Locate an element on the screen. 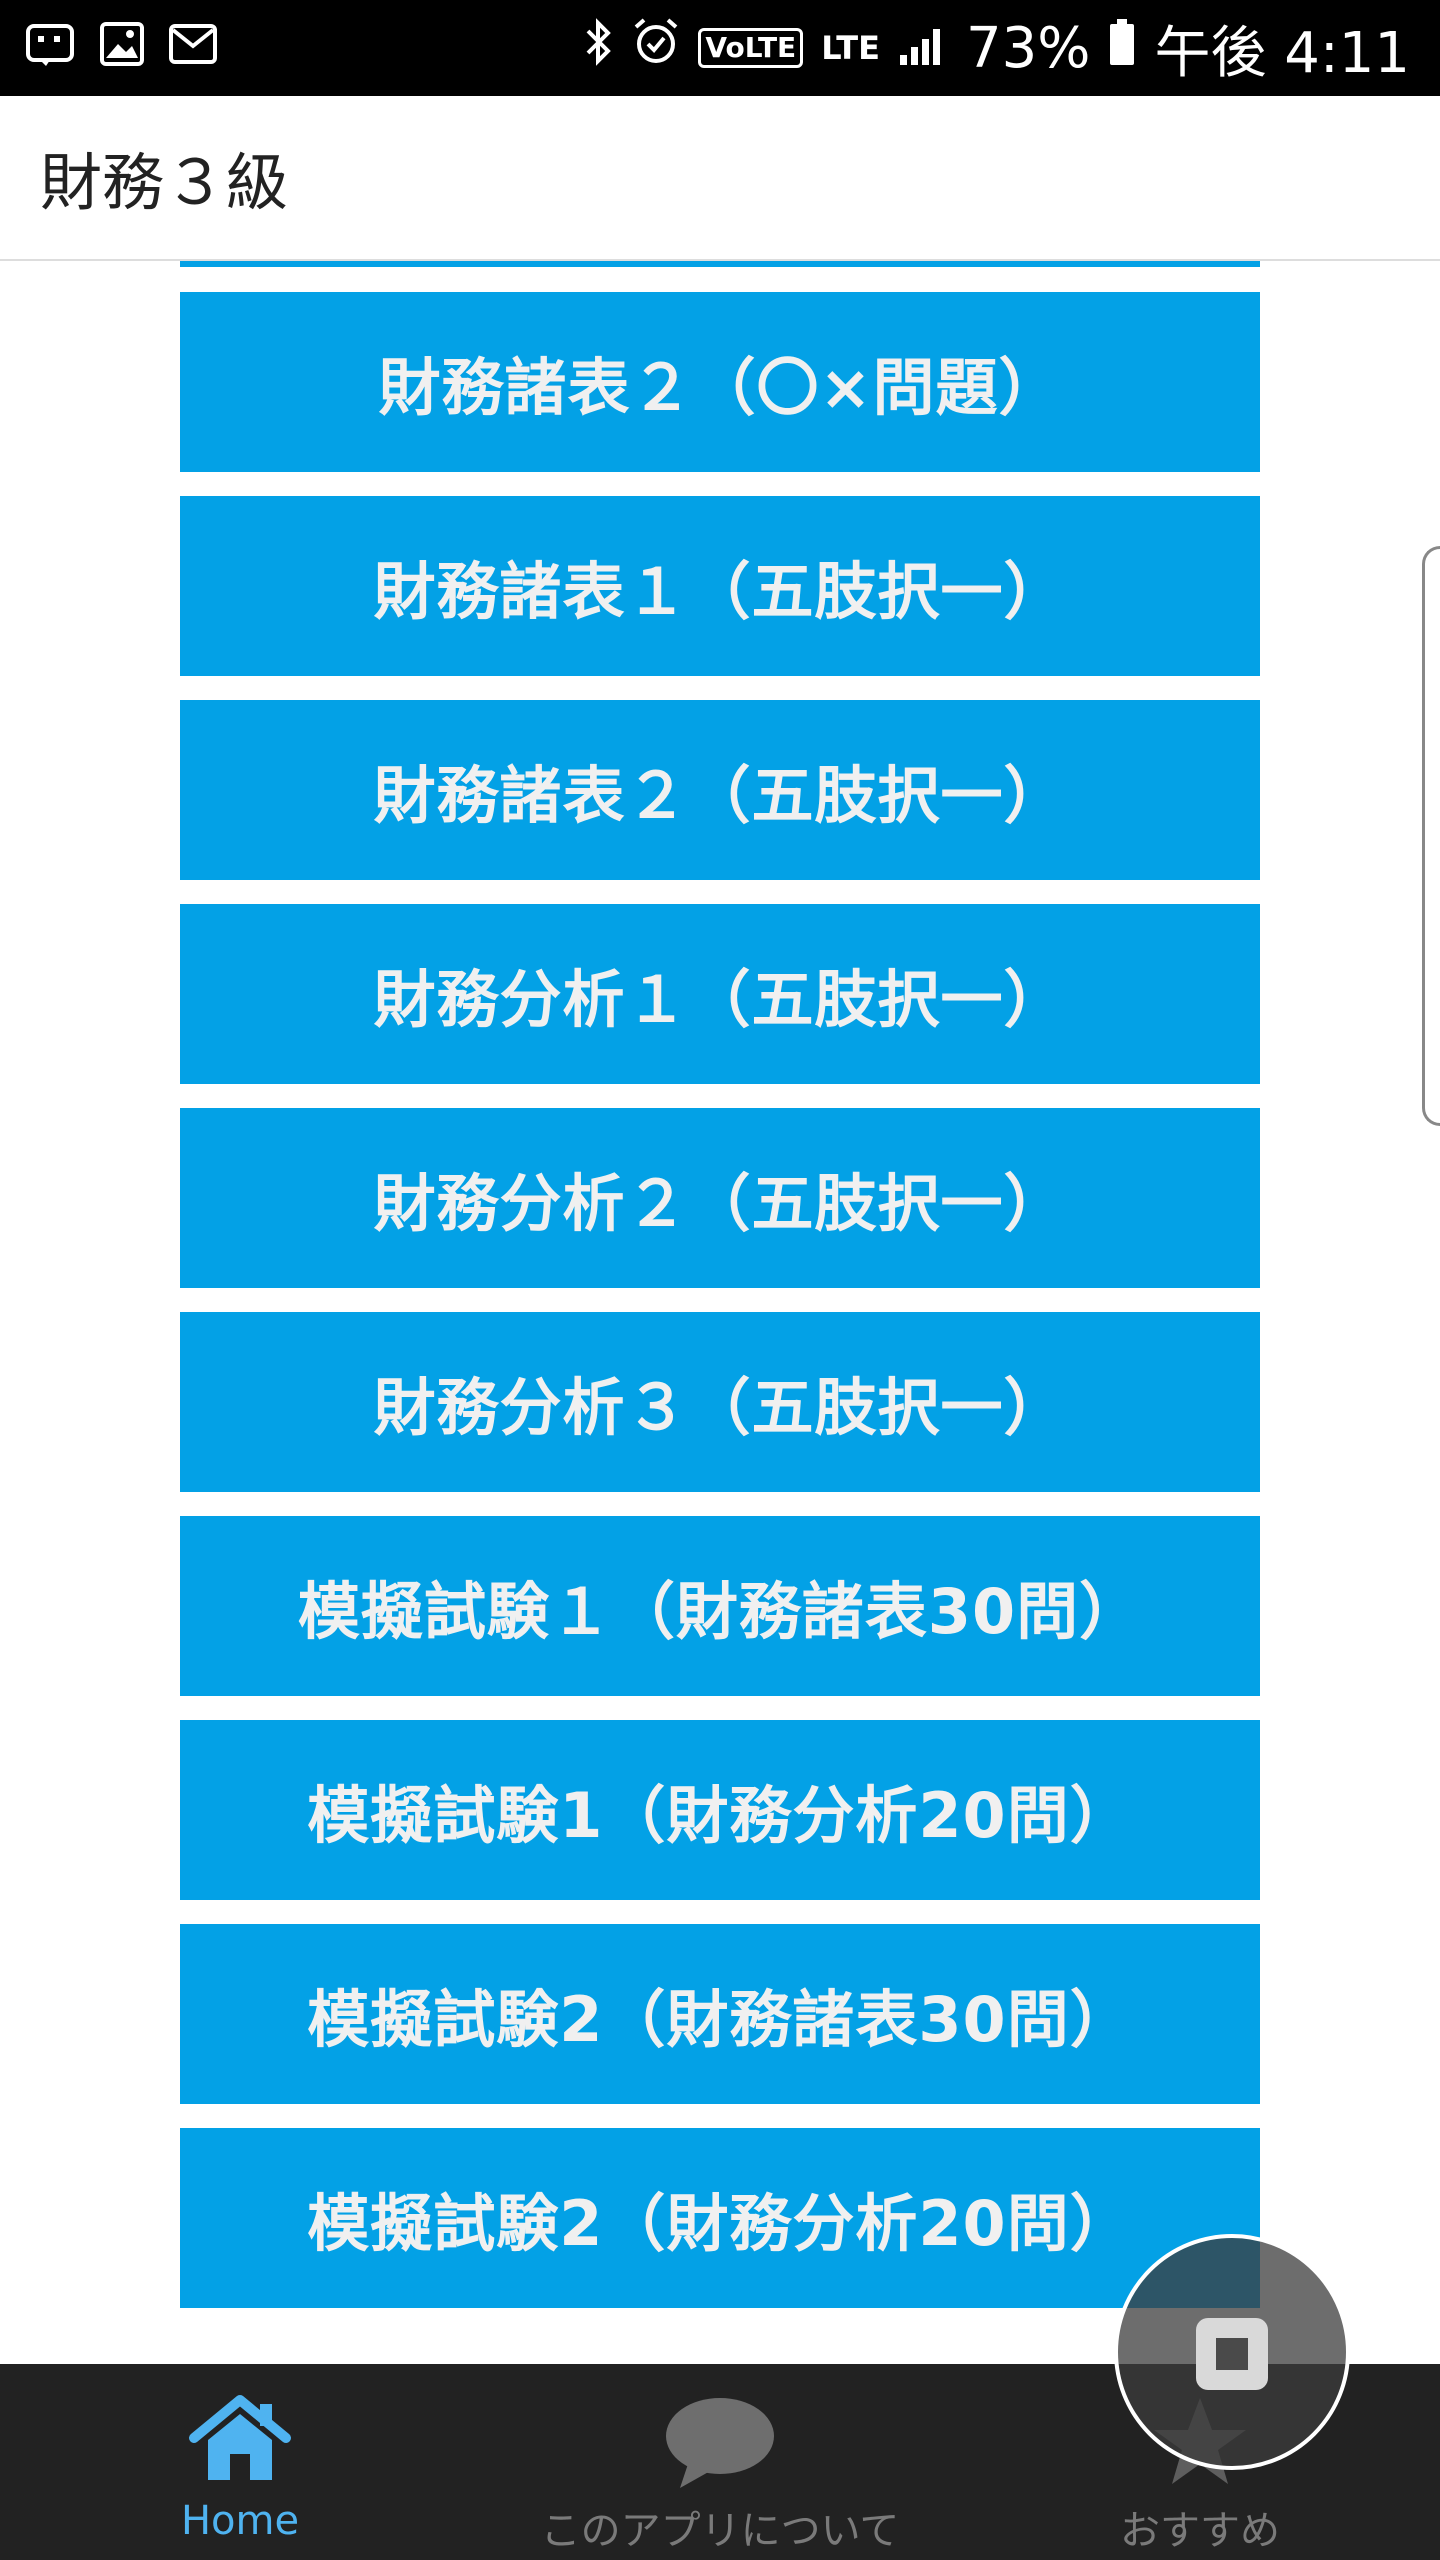  menu-button-1: 財務諸表１（五肢択一） is located at coordinates (720, 586).